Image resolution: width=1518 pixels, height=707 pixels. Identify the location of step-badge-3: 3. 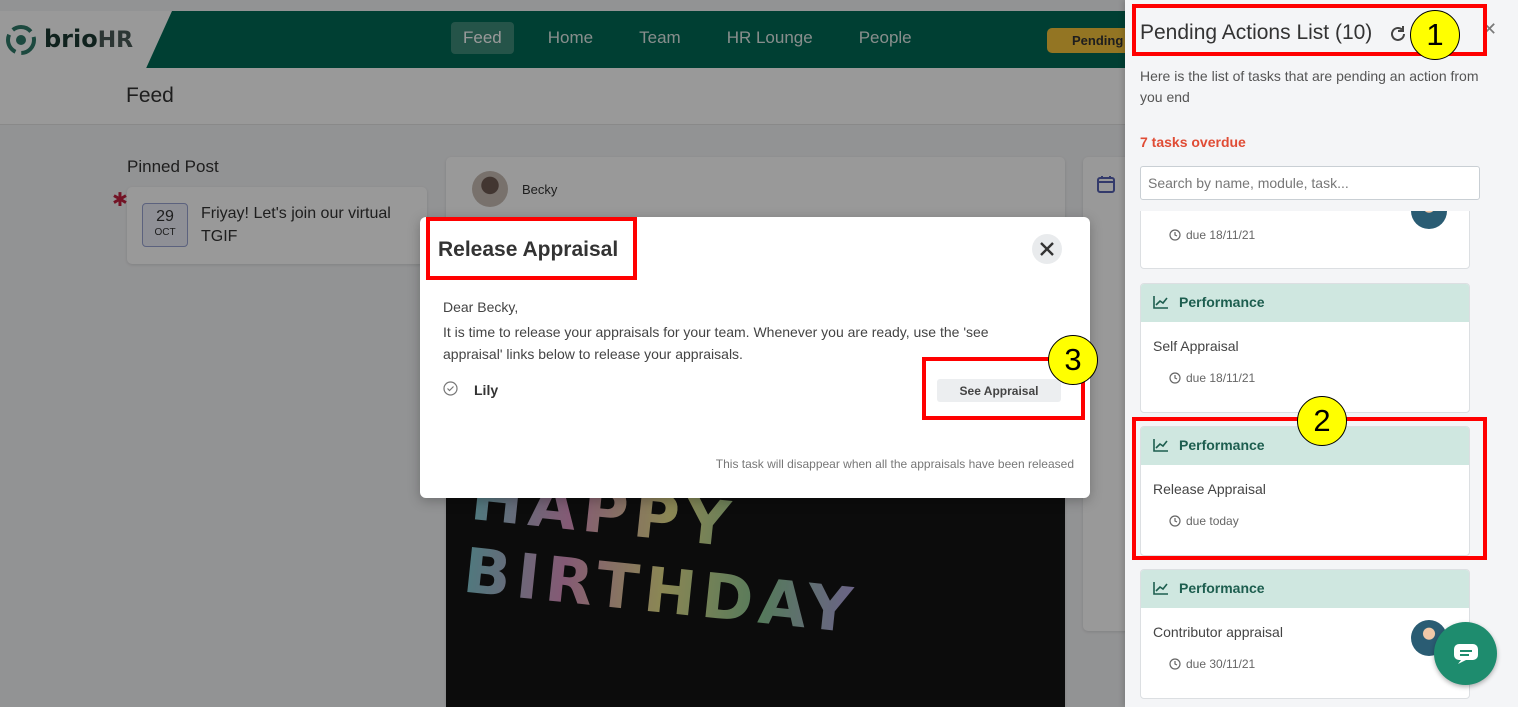
(1073, 360).